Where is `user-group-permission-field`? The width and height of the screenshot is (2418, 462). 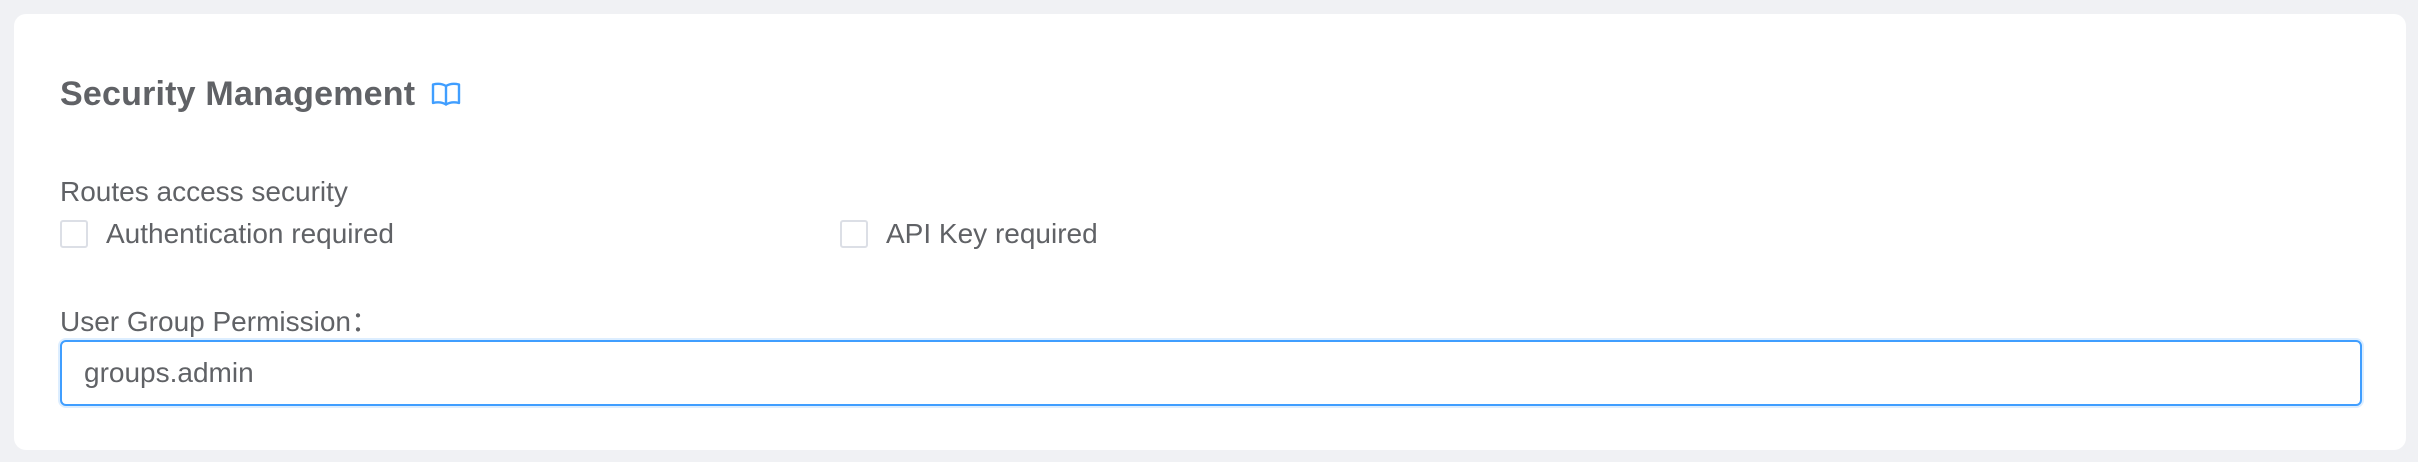
user-group-permission-field is located at coordinates (1211, 373).